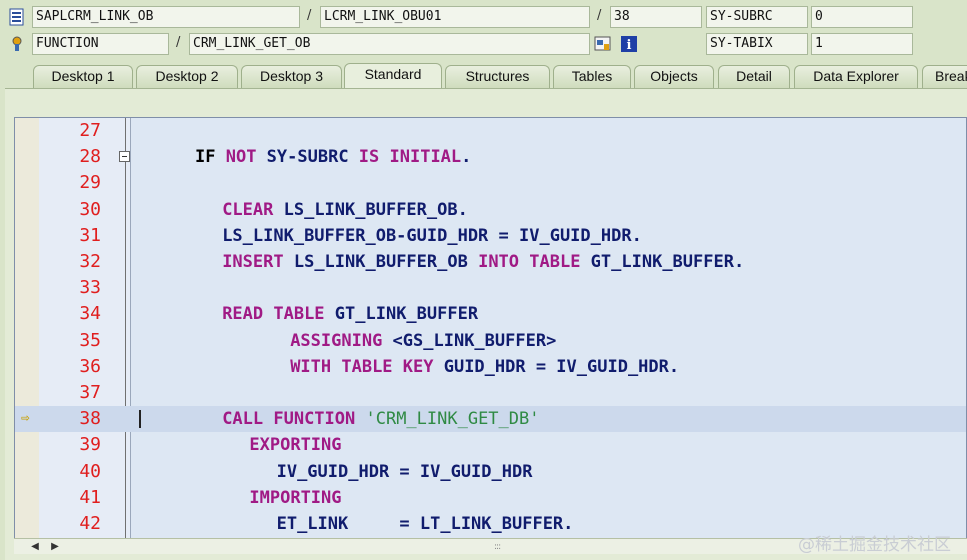 The width and height of the screenshot is (967, 560). What do you see at coordinates (497, 76) in the screenshot?
I see `tab-structures: Structures` at bounding box center [497, 76].